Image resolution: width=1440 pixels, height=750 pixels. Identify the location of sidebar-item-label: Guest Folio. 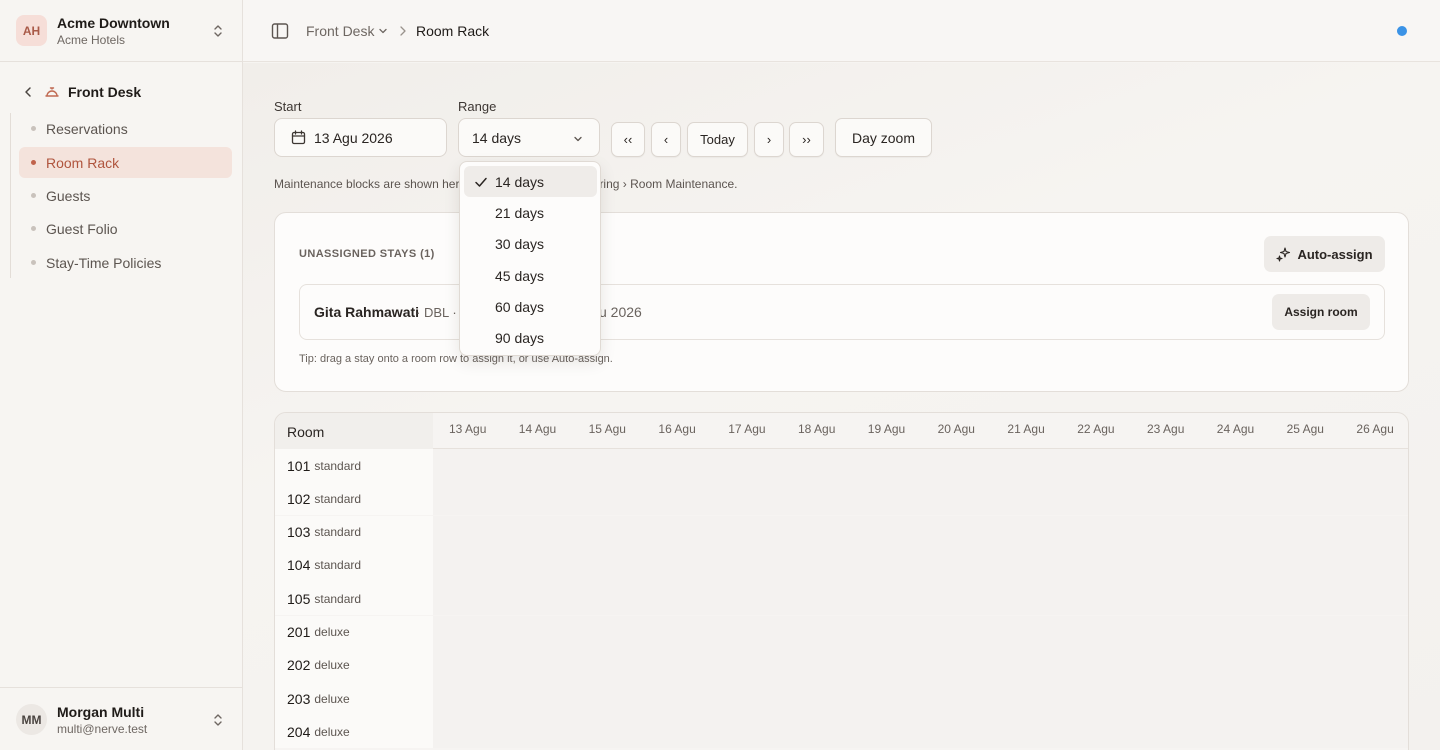
(82, 228).